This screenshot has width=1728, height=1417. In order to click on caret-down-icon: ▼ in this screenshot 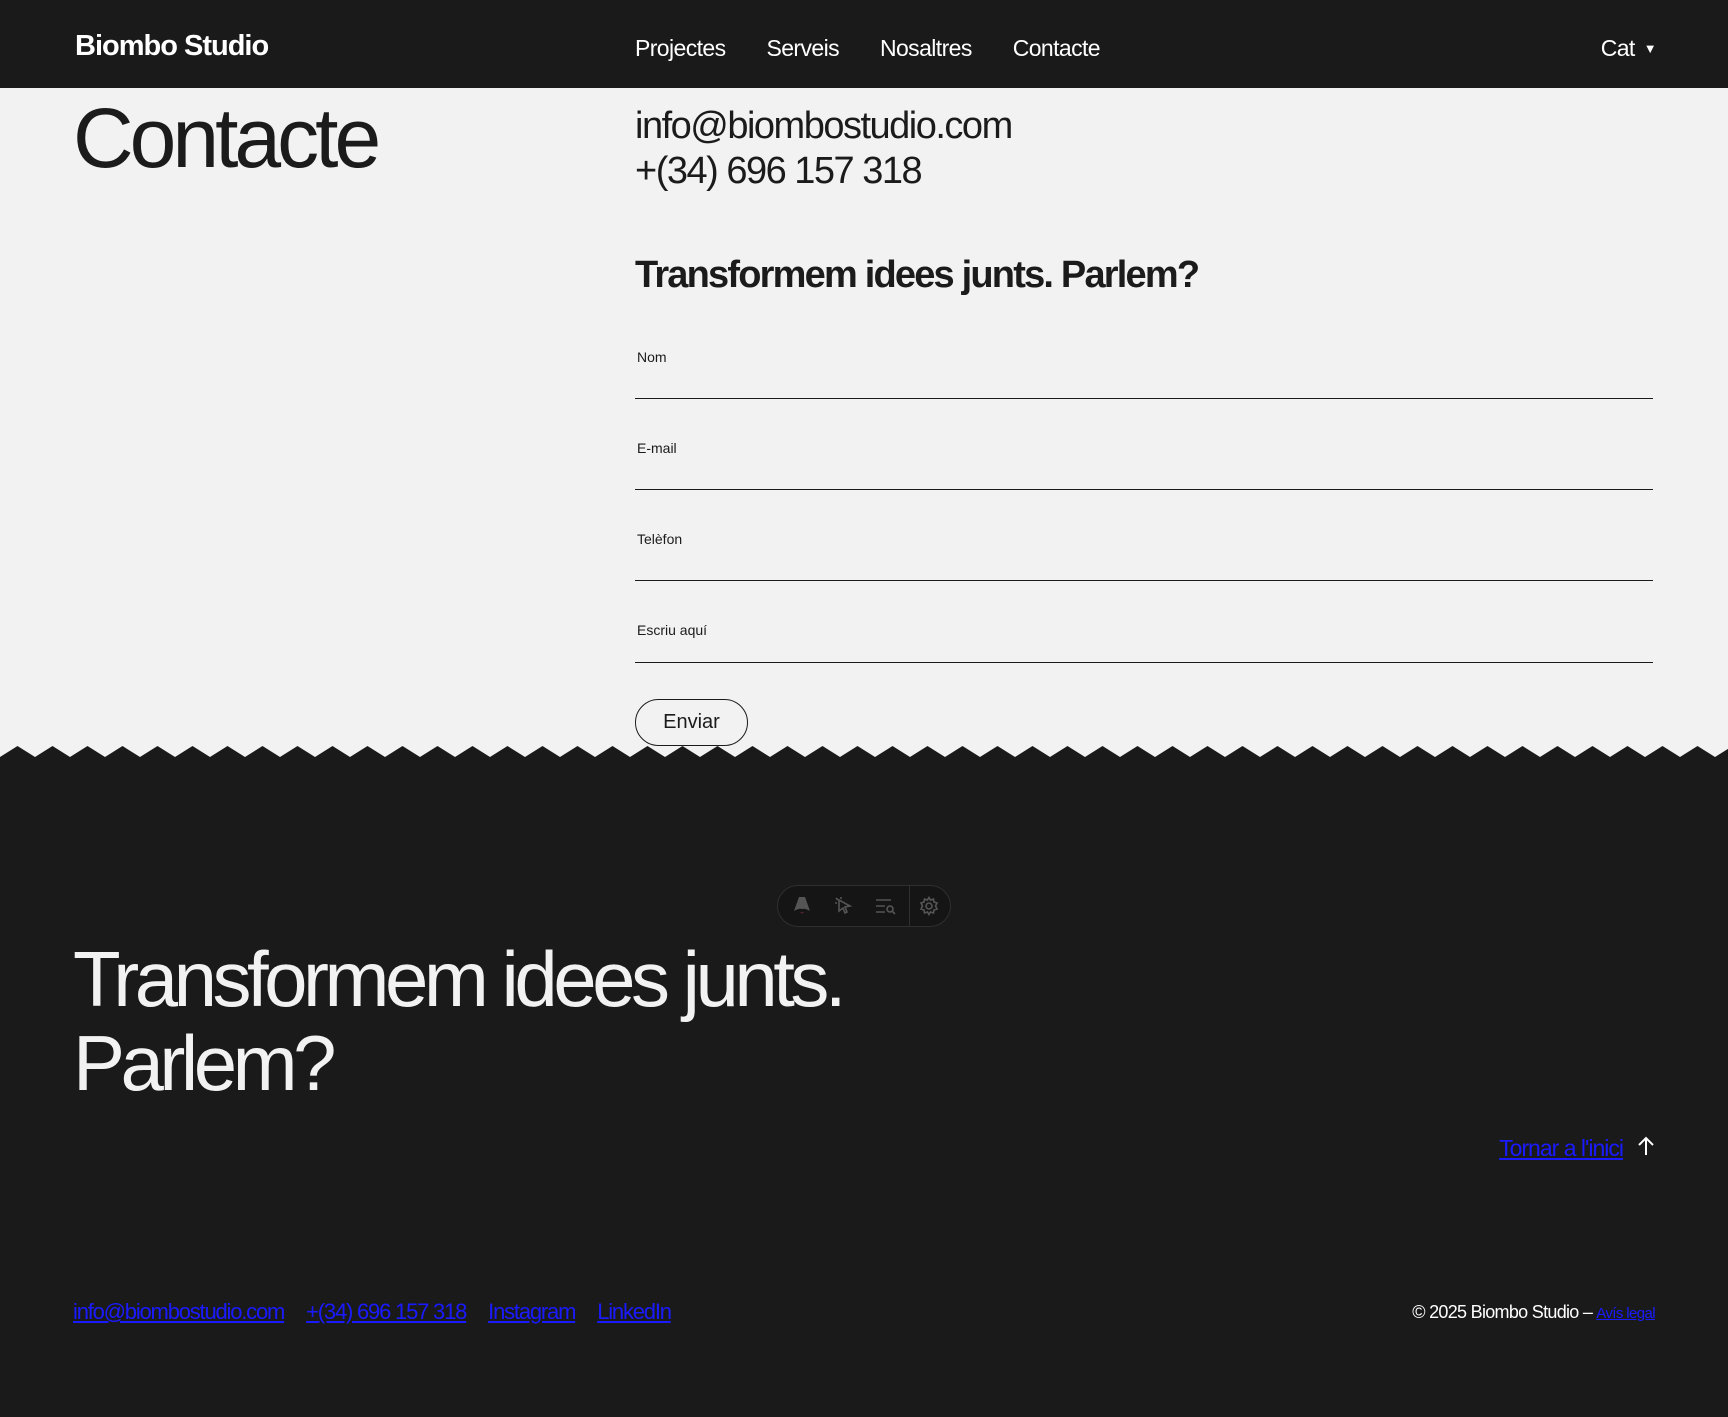, I will do `click(1650, 48)`.